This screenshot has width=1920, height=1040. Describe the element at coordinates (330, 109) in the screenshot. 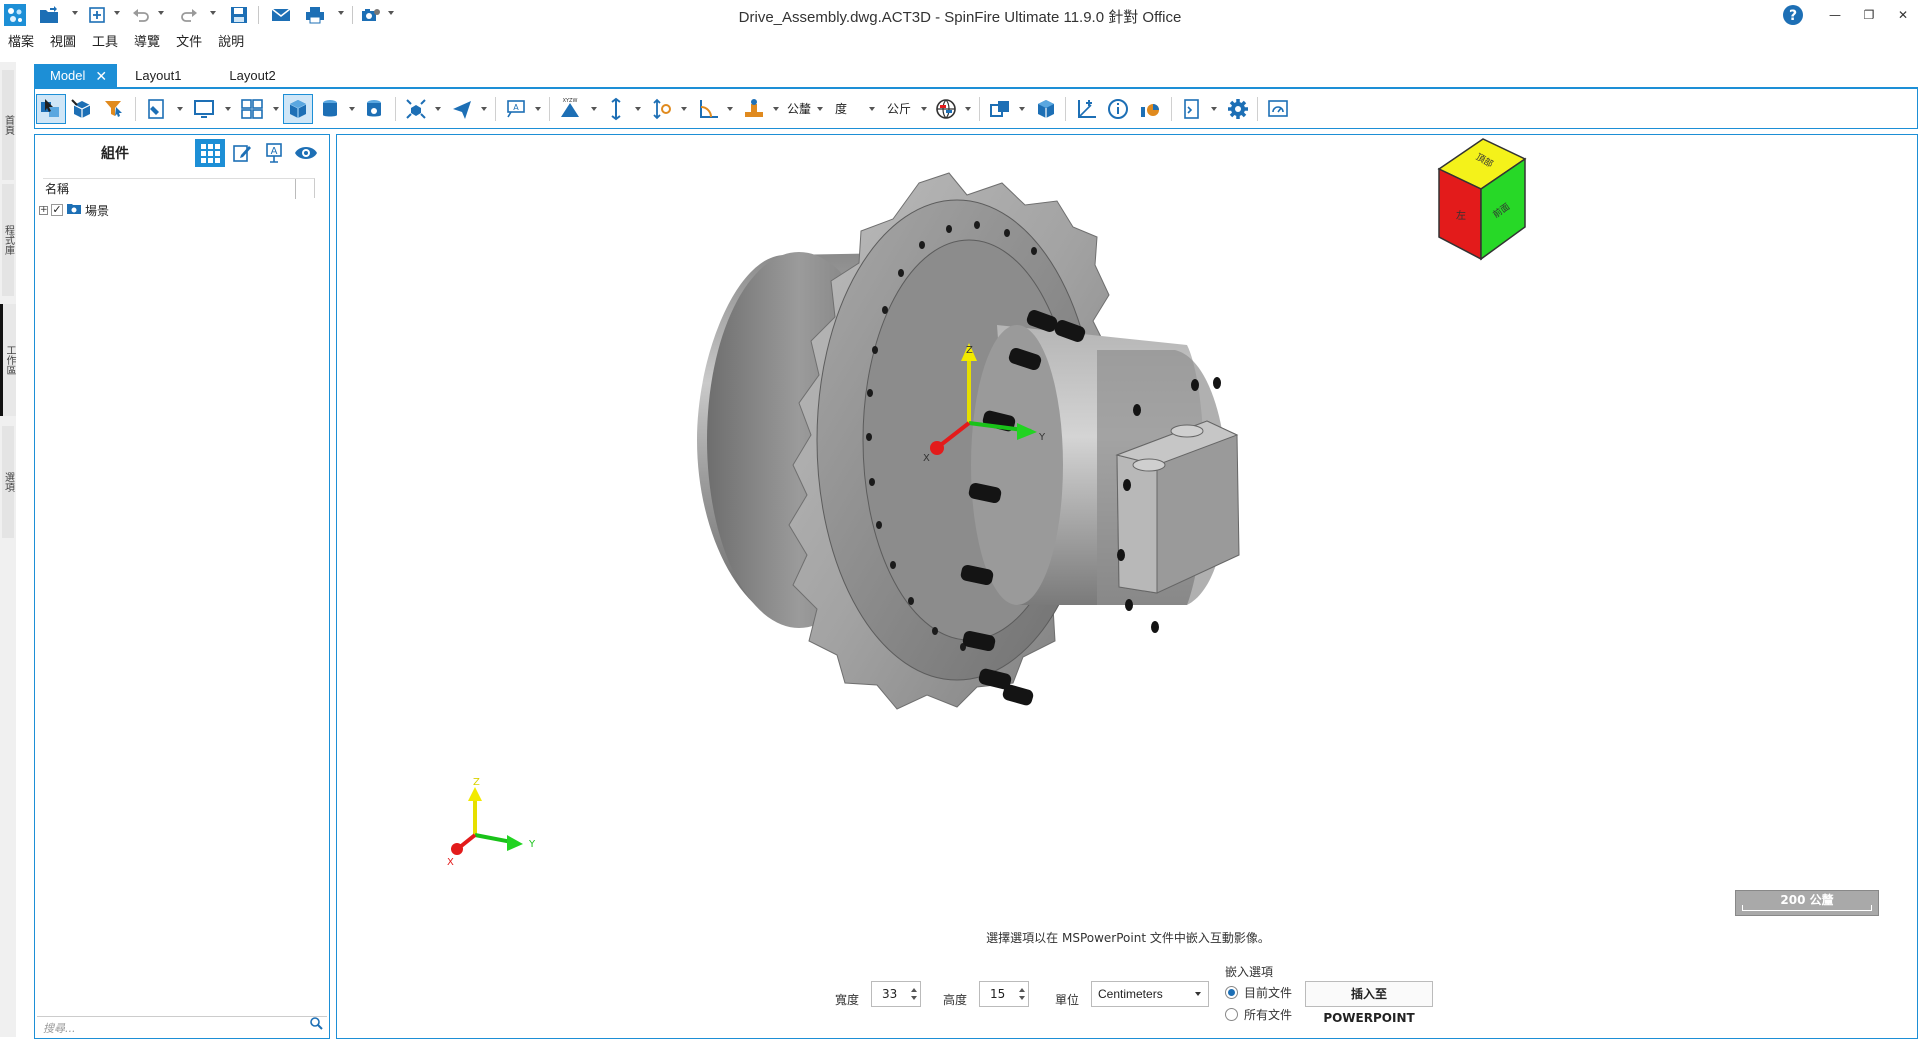

I see `cylinder-icon` at that location.